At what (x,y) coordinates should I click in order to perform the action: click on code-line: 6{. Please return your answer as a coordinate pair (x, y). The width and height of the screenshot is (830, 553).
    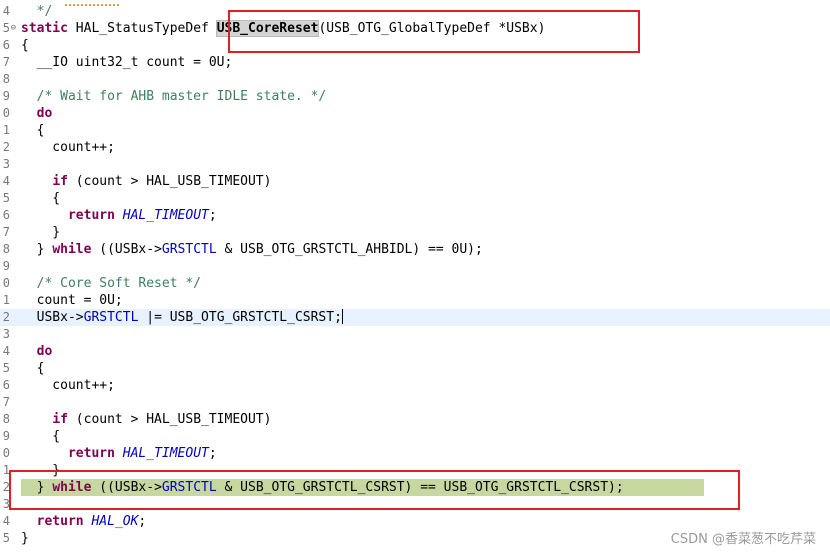
    Looking at the image, I should click on (415, 45).